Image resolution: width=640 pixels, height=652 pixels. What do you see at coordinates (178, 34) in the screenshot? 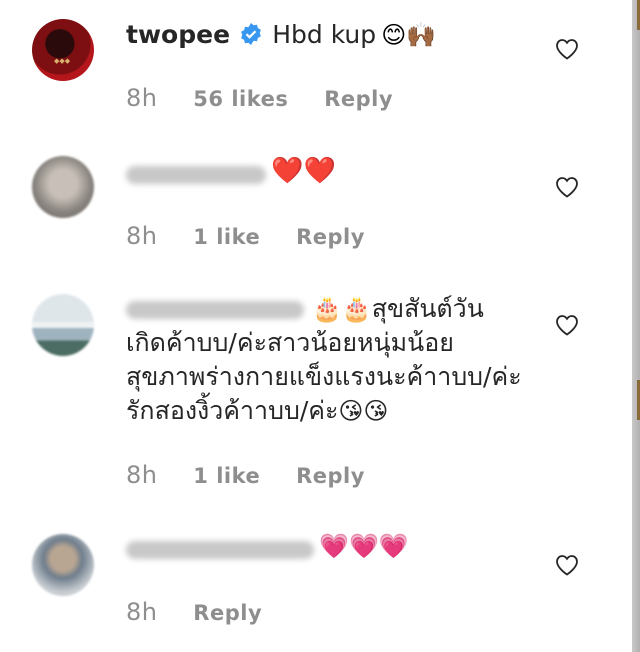
I see `comment-username: twopee` at bounding box center [178, 34].